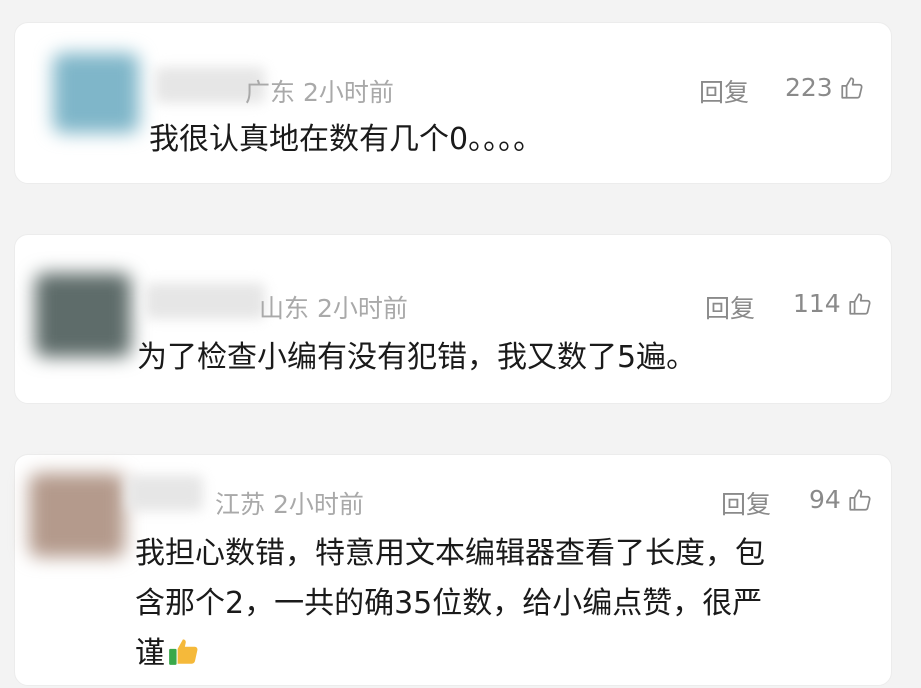  What do you see at coordinates (817, 303) in the screenshot?
I see `like-count: 114` at bounding box center [817, 303].